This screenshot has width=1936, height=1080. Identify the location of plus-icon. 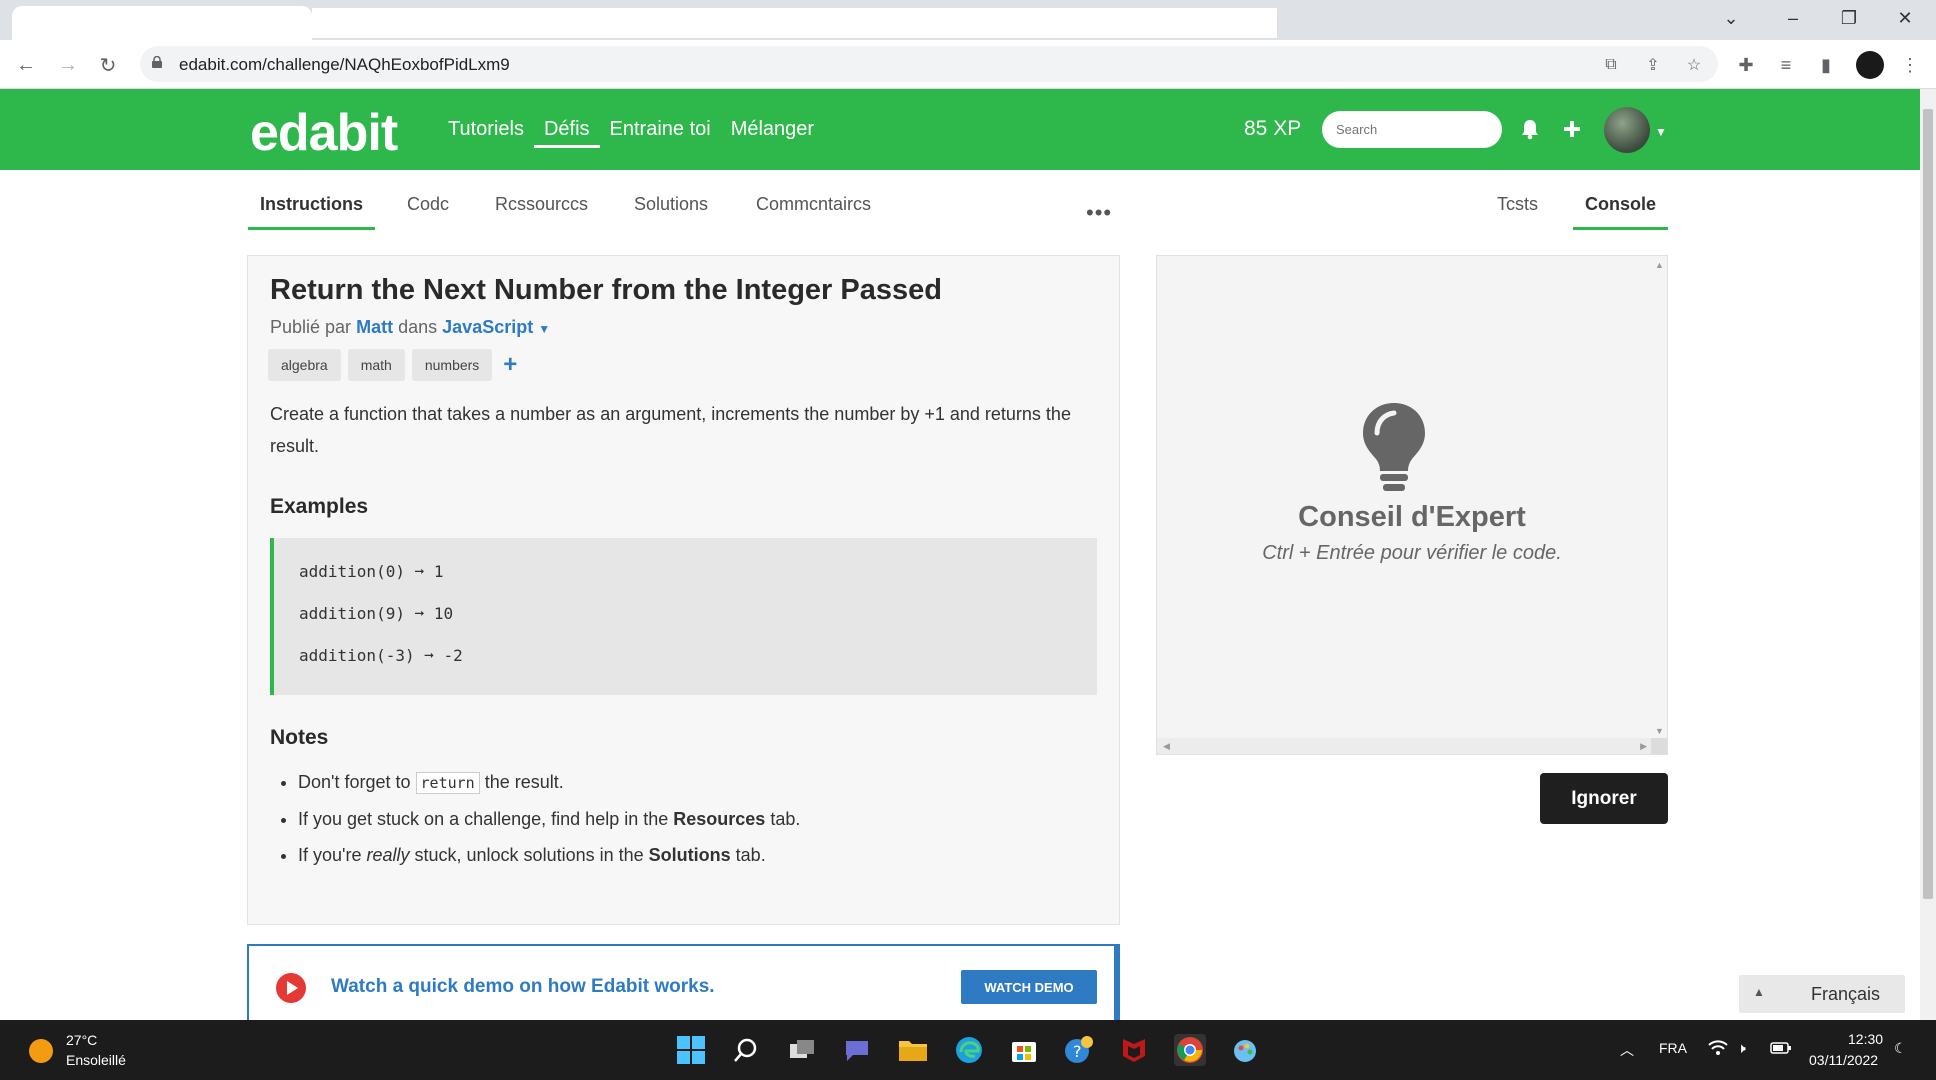
(1572, 129).